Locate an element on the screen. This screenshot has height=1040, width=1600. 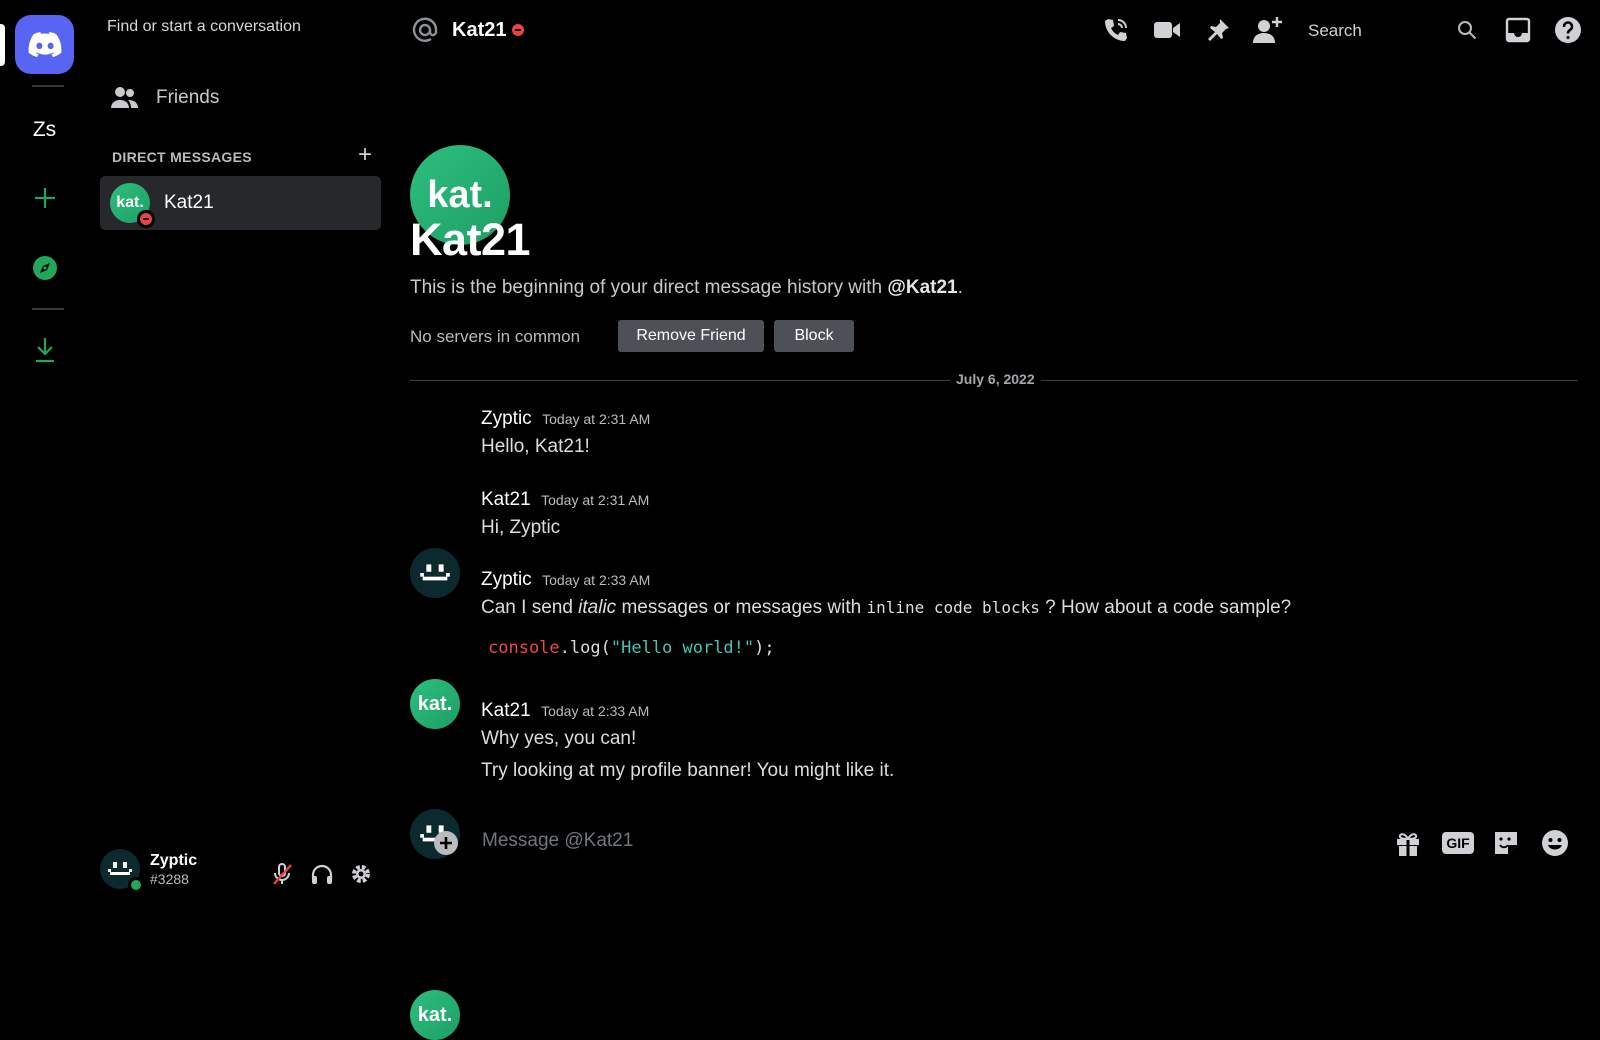
explore-button is located at coordinates (44, 267).